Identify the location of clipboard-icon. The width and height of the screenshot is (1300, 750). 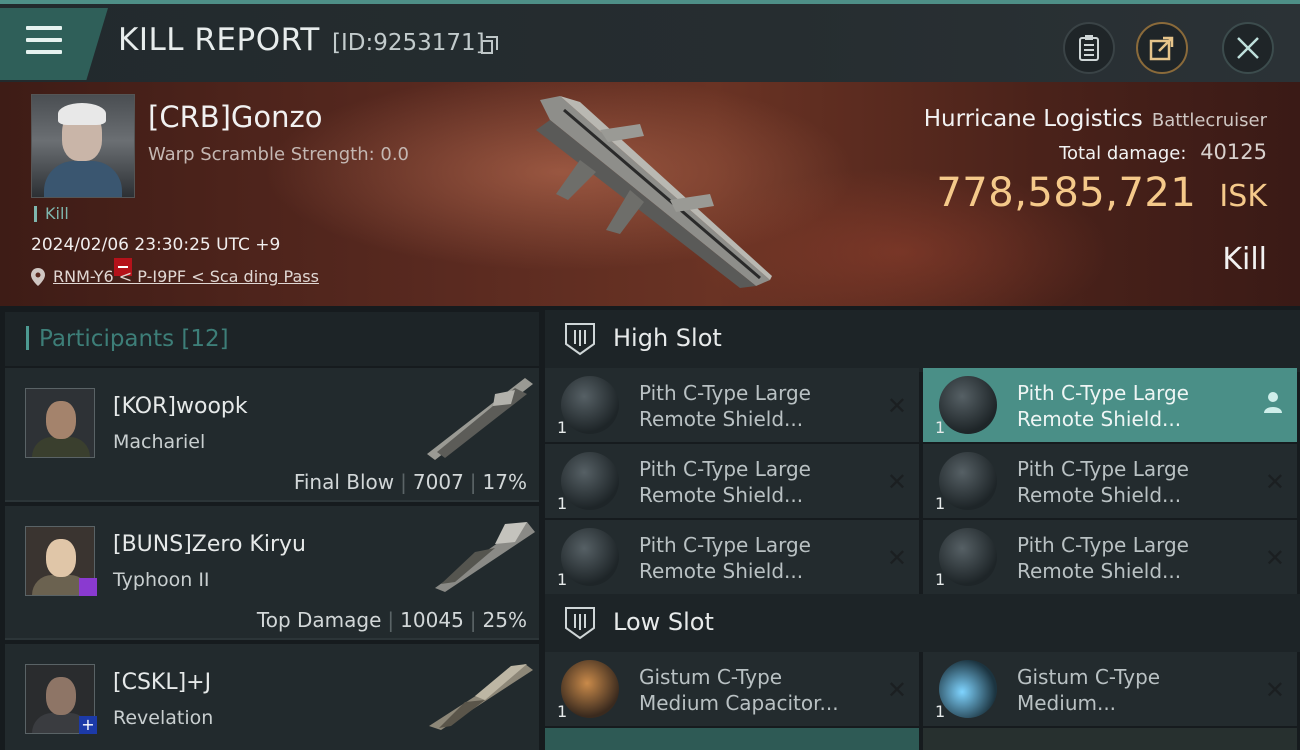
(1089, 48).